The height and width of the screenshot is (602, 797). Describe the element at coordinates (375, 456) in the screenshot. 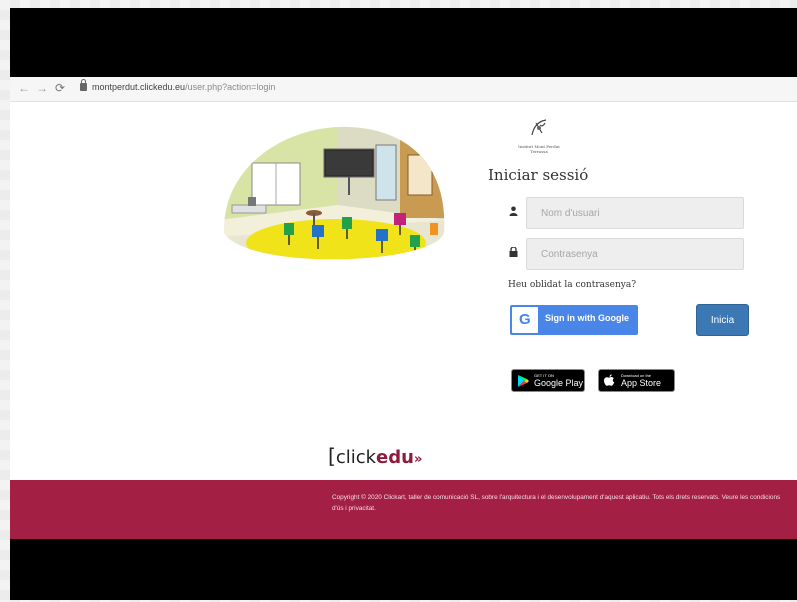

I see `clickedu-logo: [clickedu»` at that location.